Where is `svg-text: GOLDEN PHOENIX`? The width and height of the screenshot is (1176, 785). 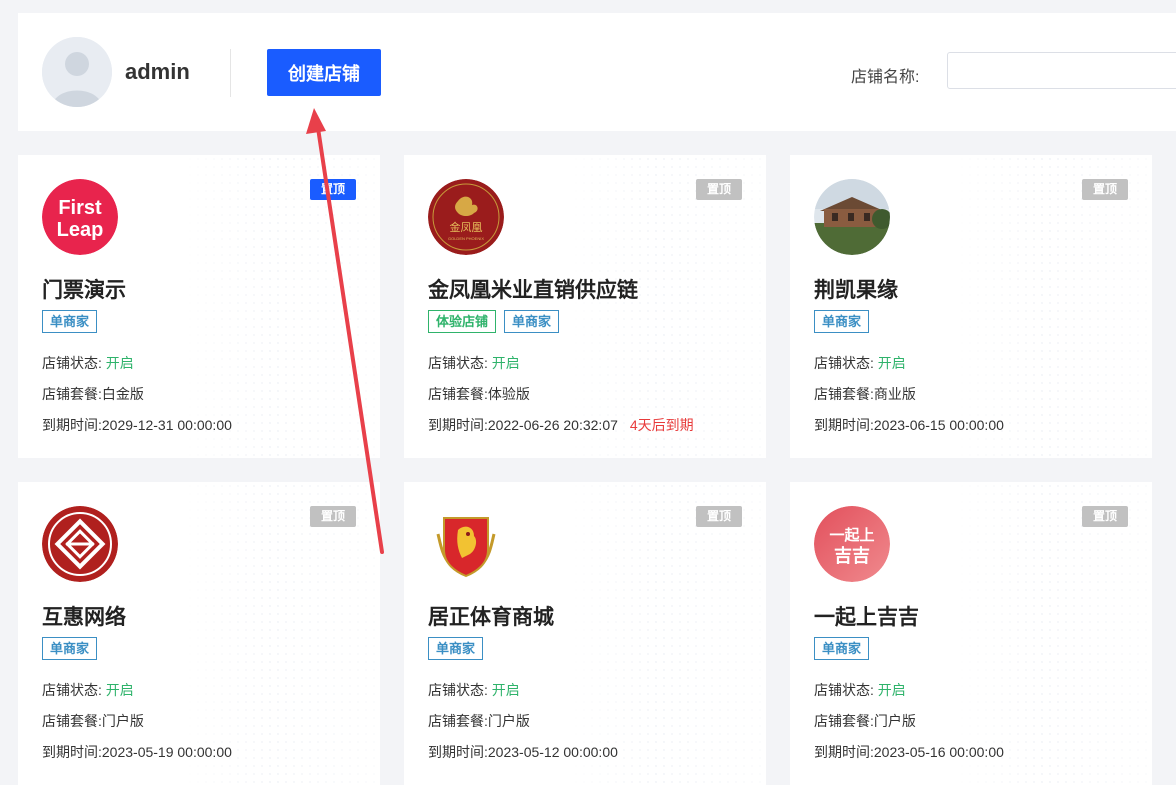
svg-text: GOLDEN PHOENIX is located at coordinates (466, 238).